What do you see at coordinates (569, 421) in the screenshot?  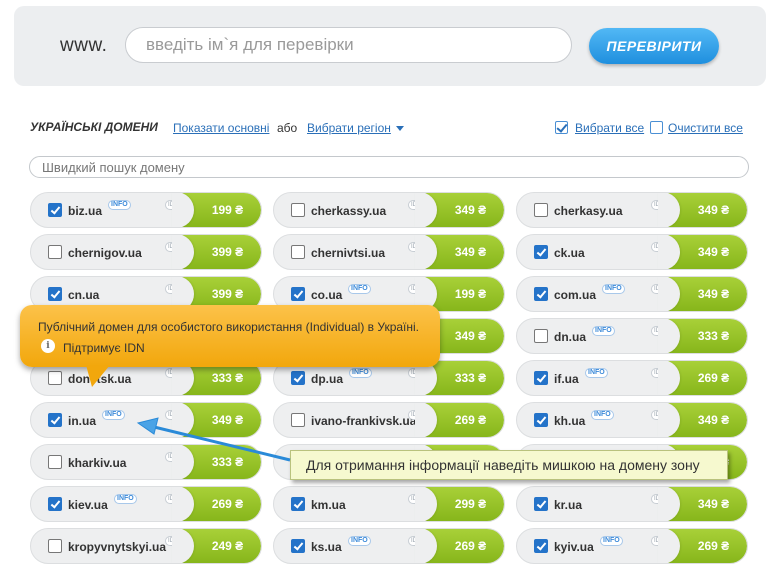 I see `domain-name: kh.ua` at bounding box center [569, 421].